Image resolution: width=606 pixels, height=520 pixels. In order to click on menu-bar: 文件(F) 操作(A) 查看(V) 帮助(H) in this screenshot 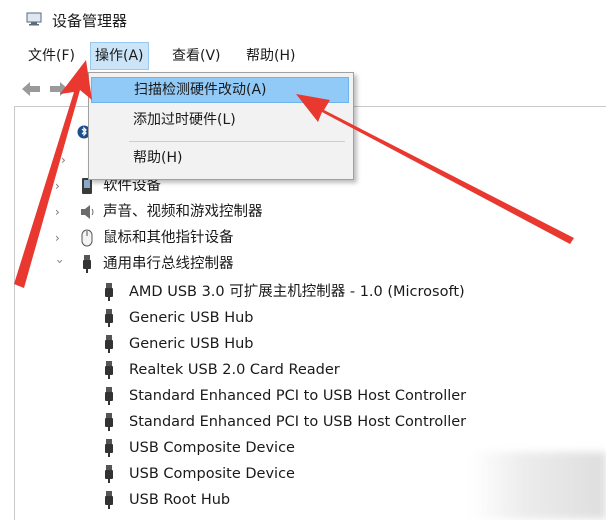, I will do `click(303, 56)`.